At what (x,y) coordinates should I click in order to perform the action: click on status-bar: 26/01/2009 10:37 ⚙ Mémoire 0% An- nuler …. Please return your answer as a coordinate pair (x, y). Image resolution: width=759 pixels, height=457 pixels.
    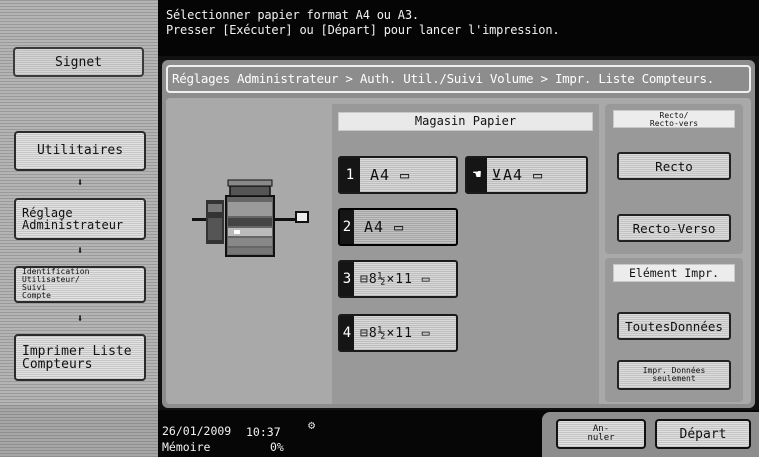
    Looking at the image, I should click on (458, 433).